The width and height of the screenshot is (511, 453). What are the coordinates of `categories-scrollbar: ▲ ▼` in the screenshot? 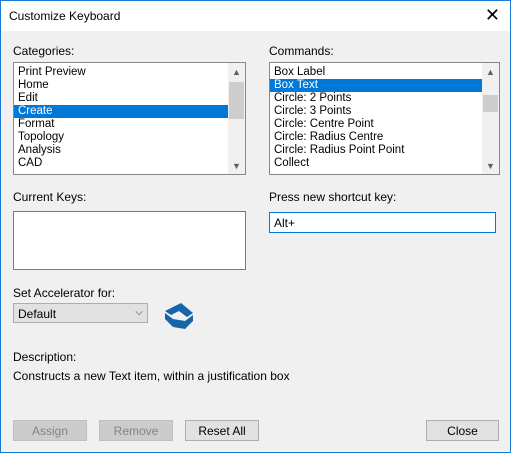 It's located at (236, 118).